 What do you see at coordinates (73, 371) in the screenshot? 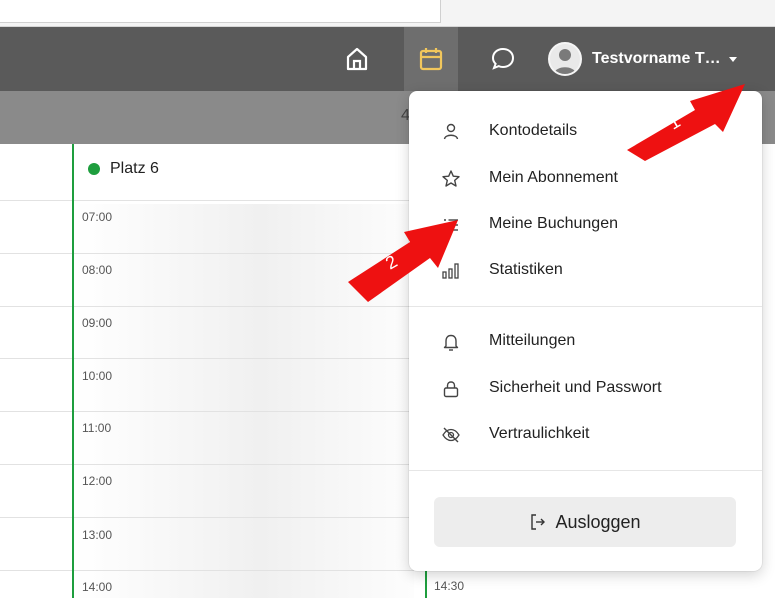
I see `court-column-line` at bounding box center [73, 371].